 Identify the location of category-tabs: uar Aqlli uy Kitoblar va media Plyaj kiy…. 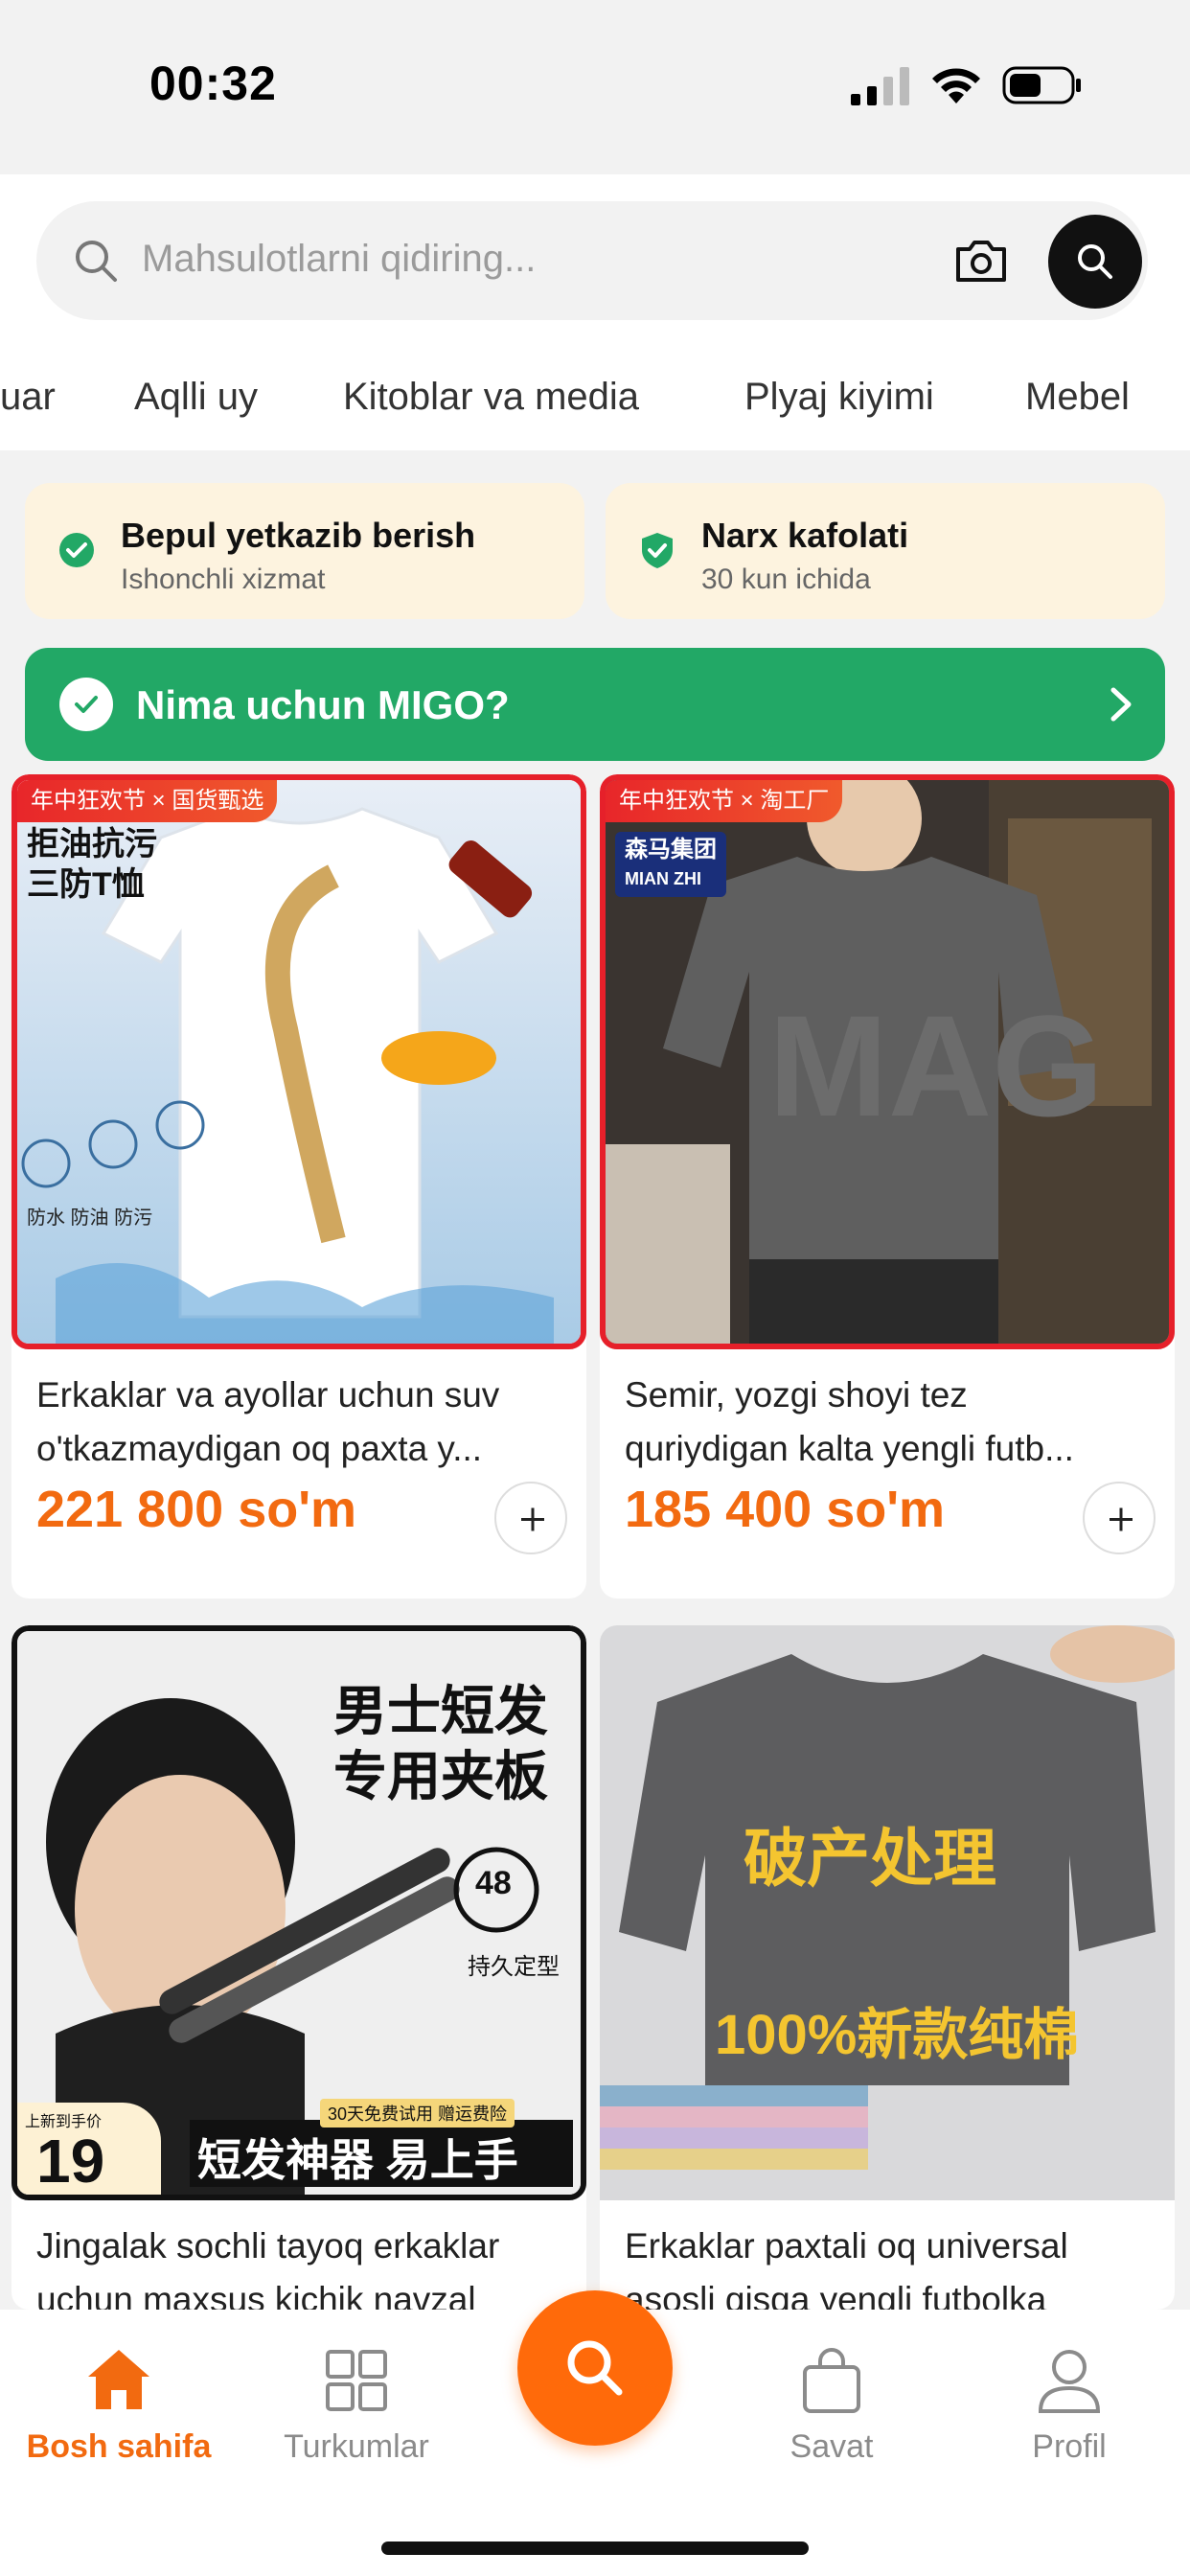
(595, 404).